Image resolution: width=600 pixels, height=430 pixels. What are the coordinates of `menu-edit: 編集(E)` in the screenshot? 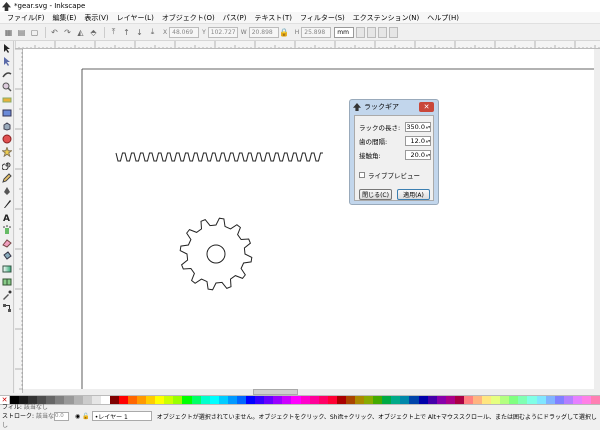 It's located at (65, 18).